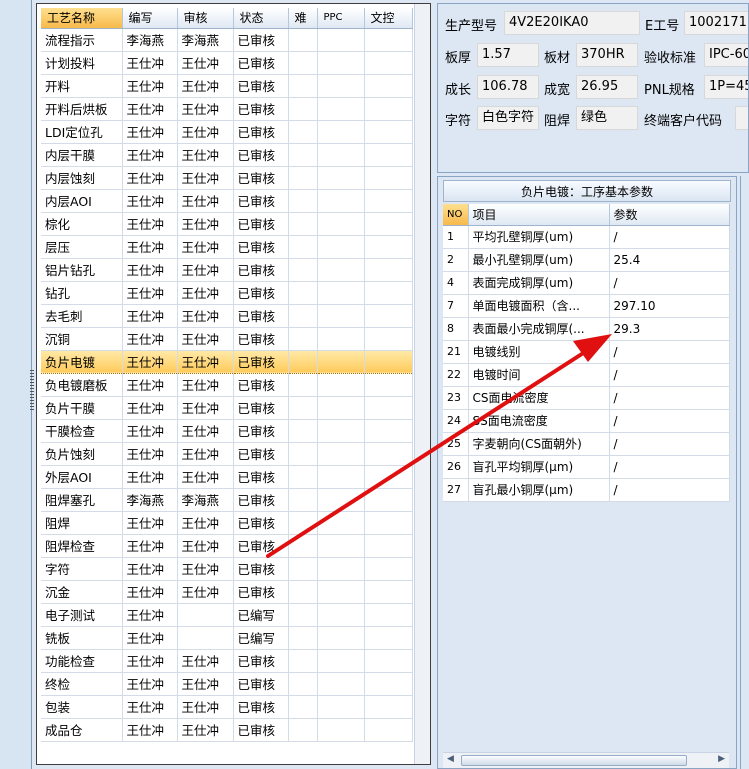  Describe the element at coordinates (721, 759) in the screenshot. I see `scroll-right-icon: ▶` at that location.